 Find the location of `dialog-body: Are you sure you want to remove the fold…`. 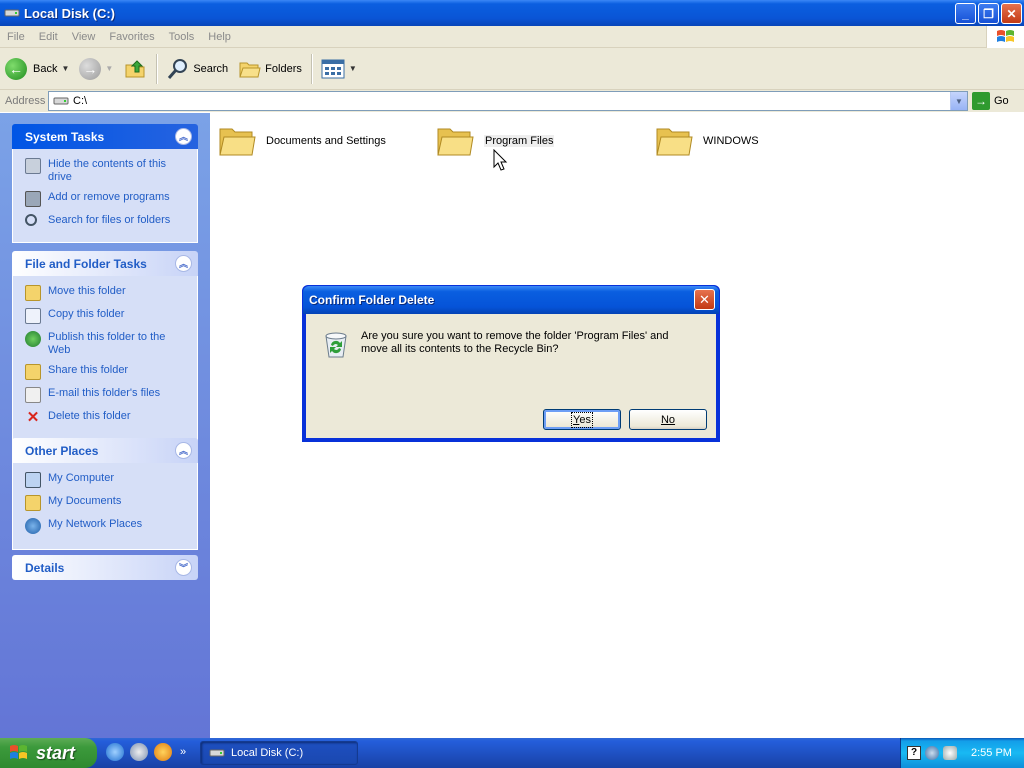

dialog-body: Are you sure you want to remove the fold… is located at coordinates (511, 376).